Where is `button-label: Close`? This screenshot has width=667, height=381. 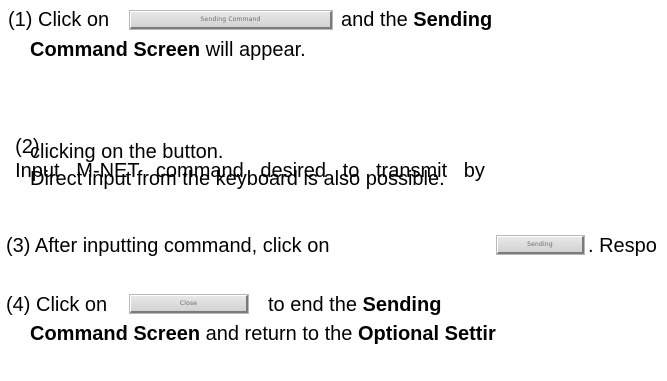
button-label: Close is located at coordinates (188, 303).